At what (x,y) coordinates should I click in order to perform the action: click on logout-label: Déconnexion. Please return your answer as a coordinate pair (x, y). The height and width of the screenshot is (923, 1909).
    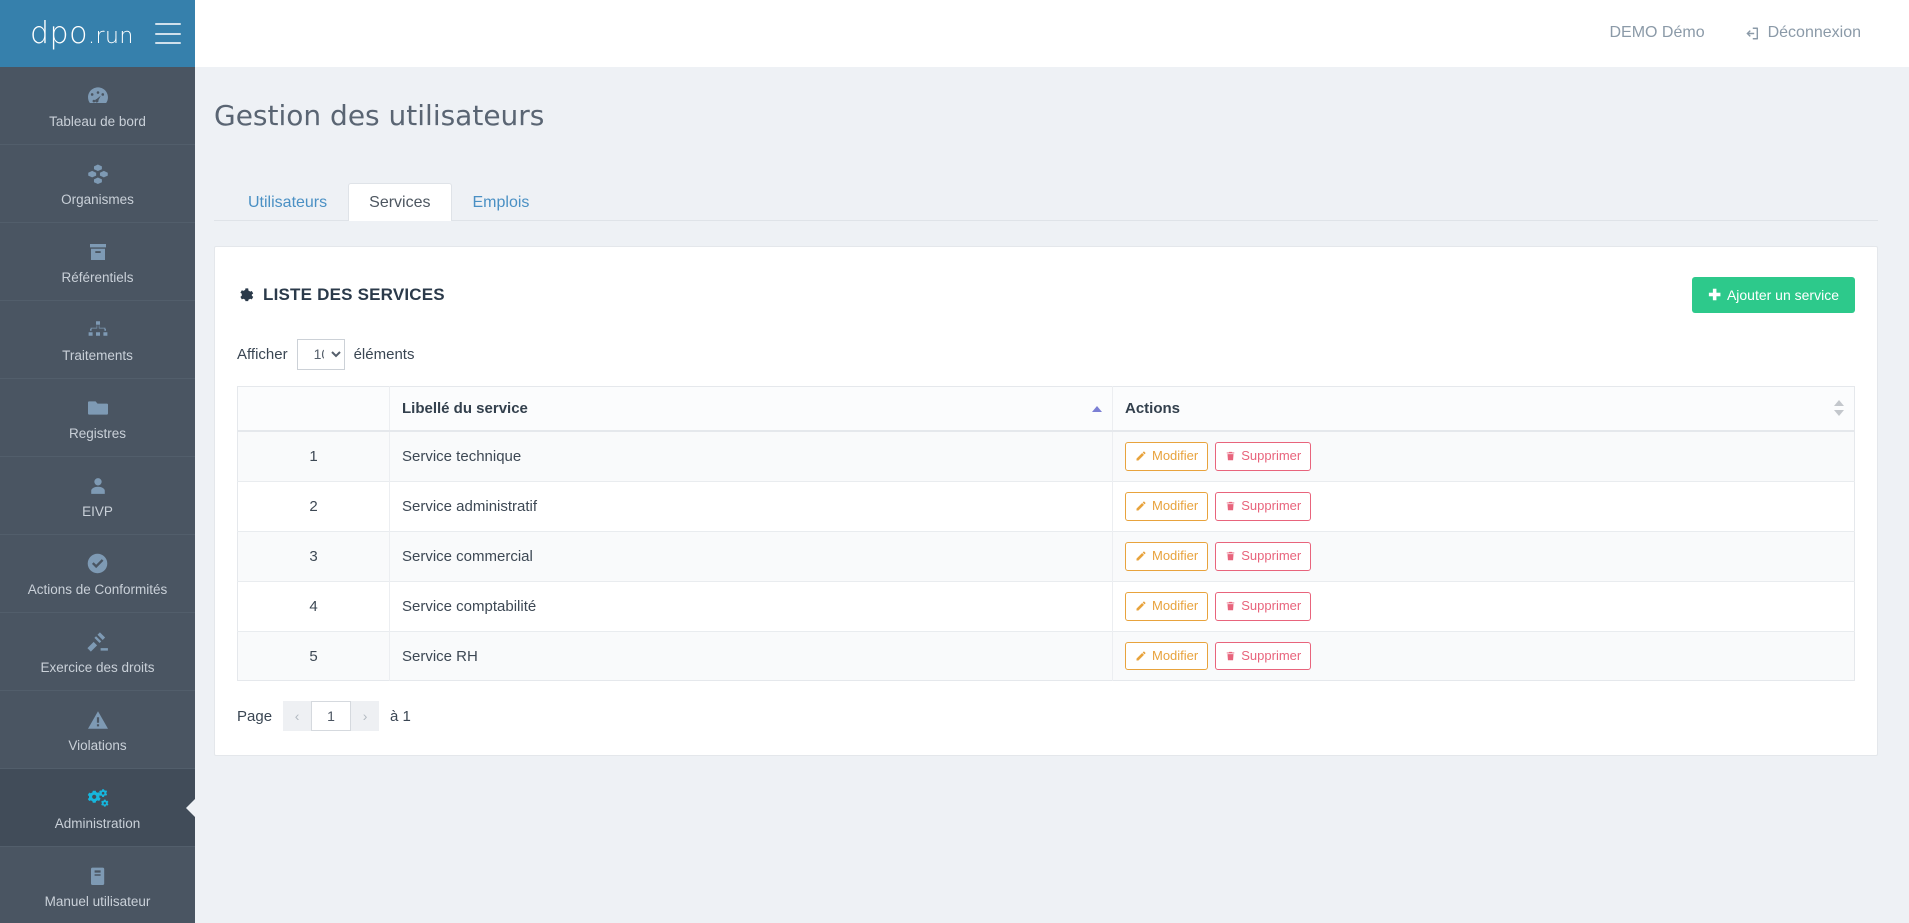
    Looking at the image, I should click on (1814, 32).